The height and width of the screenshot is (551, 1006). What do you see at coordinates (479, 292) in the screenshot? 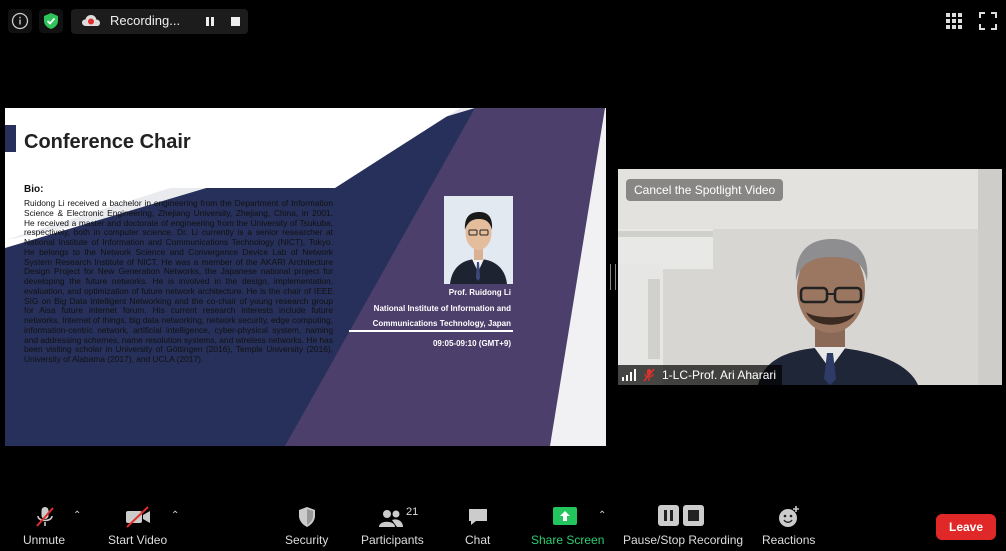
I see `speaker-name: Prof. Ruidong Li` at bounding box center [479, 292].